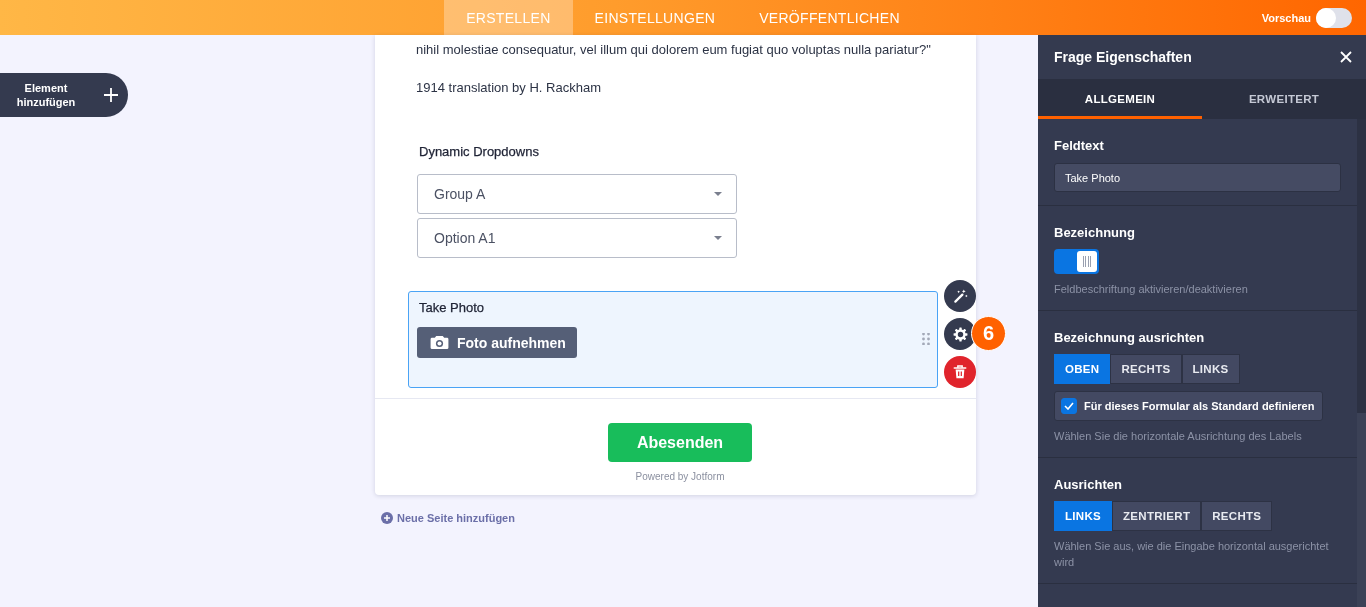  Describe the element at coordinates (1151, 289) in the screenshot. I see `hint-text: Feldbeschriftung aktivieren/deaktivieren` at that location.